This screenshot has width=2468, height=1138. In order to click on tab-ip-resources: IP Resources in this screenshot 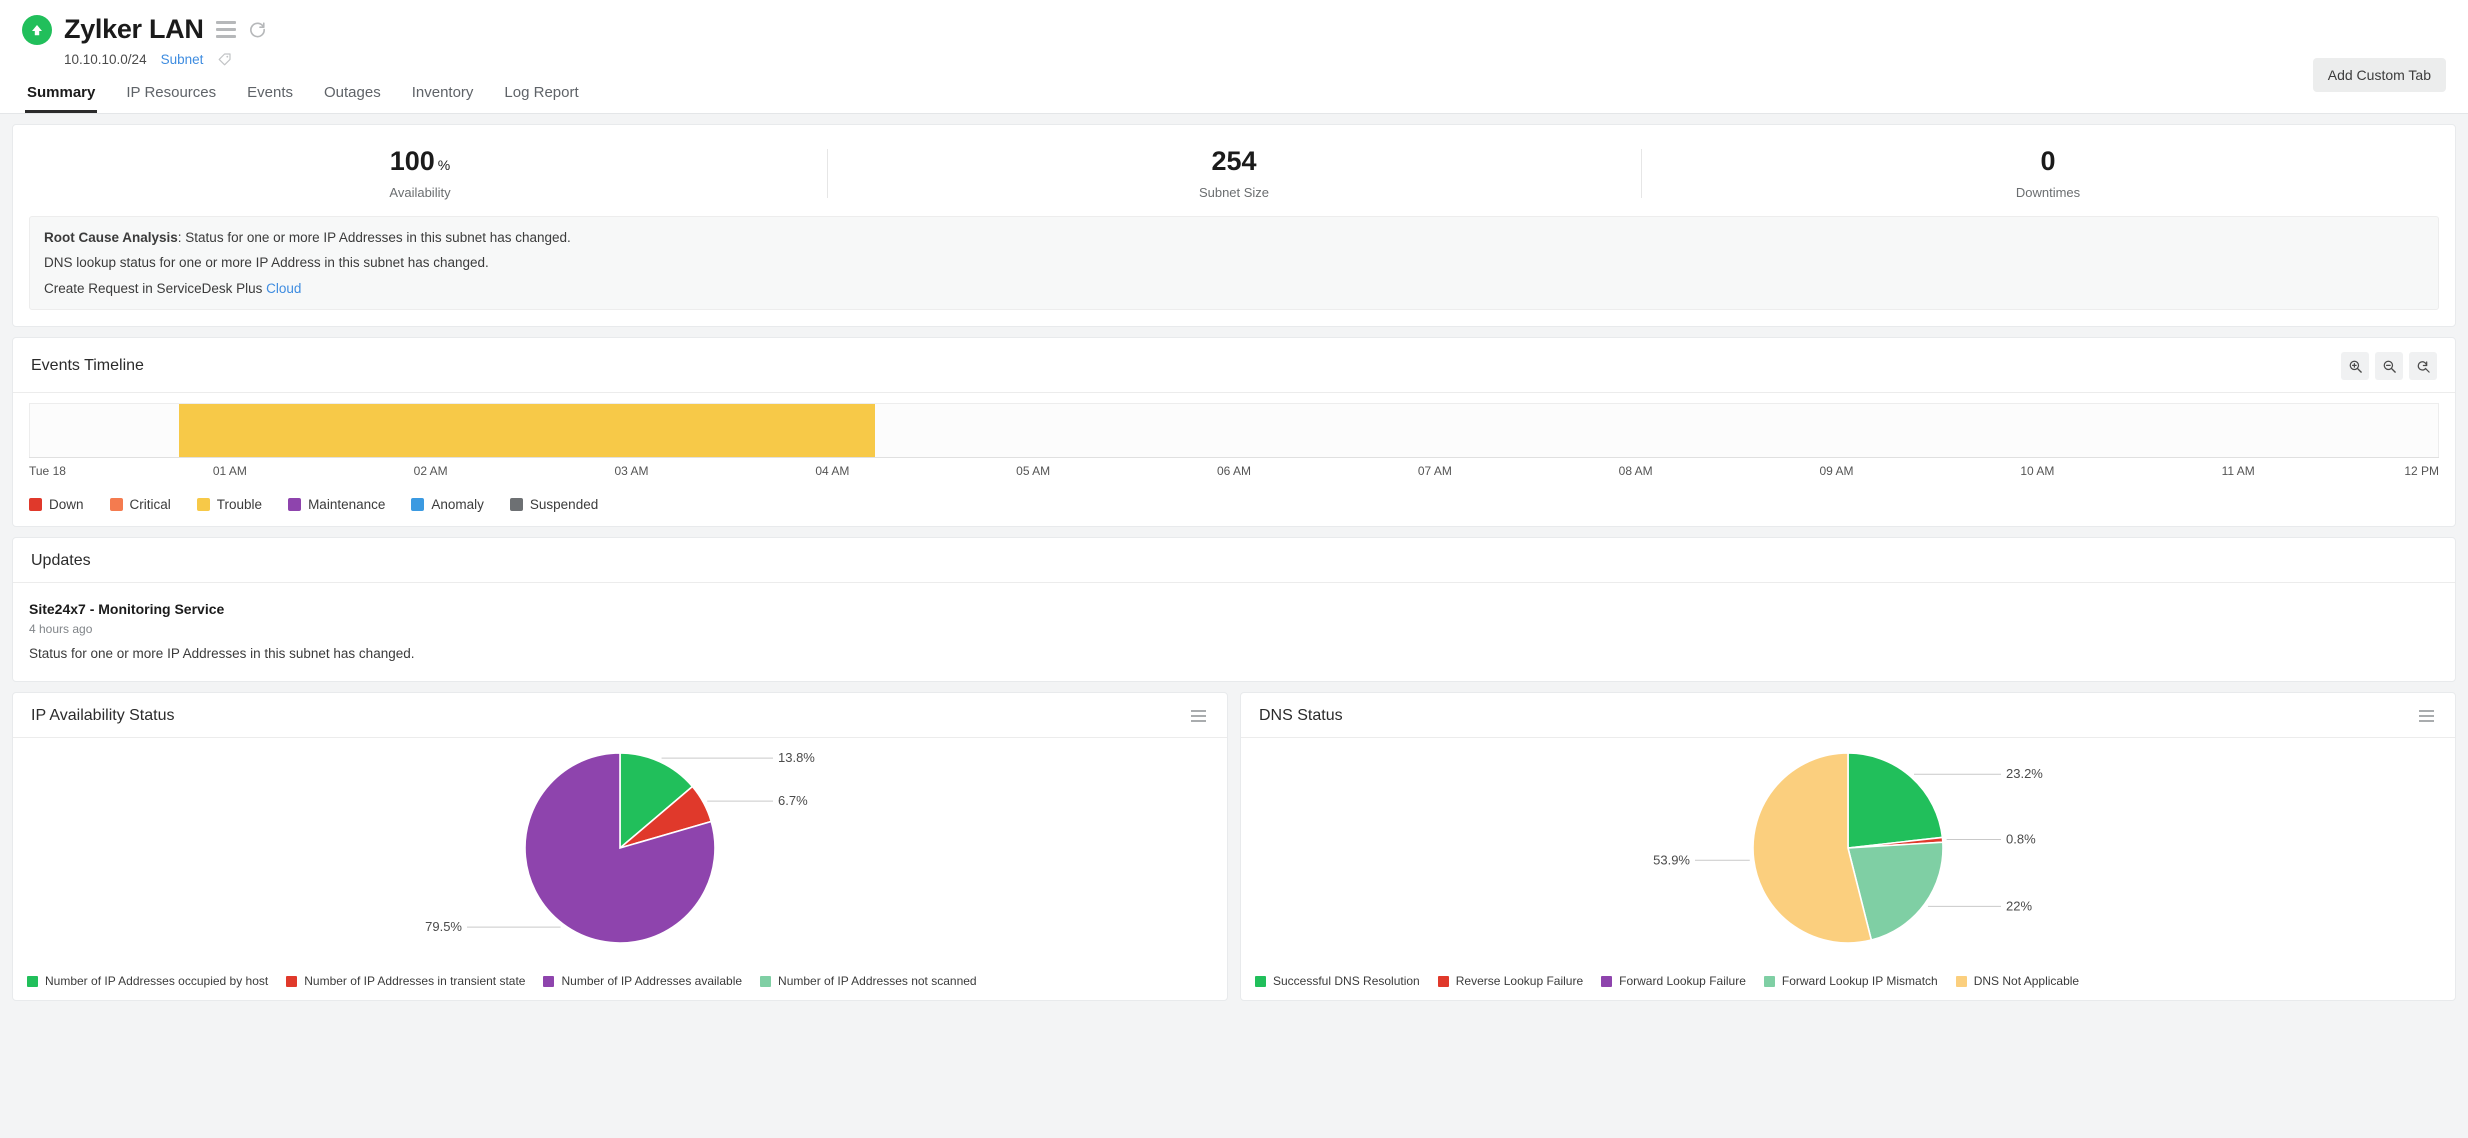, I will do `click(171, 96)`.